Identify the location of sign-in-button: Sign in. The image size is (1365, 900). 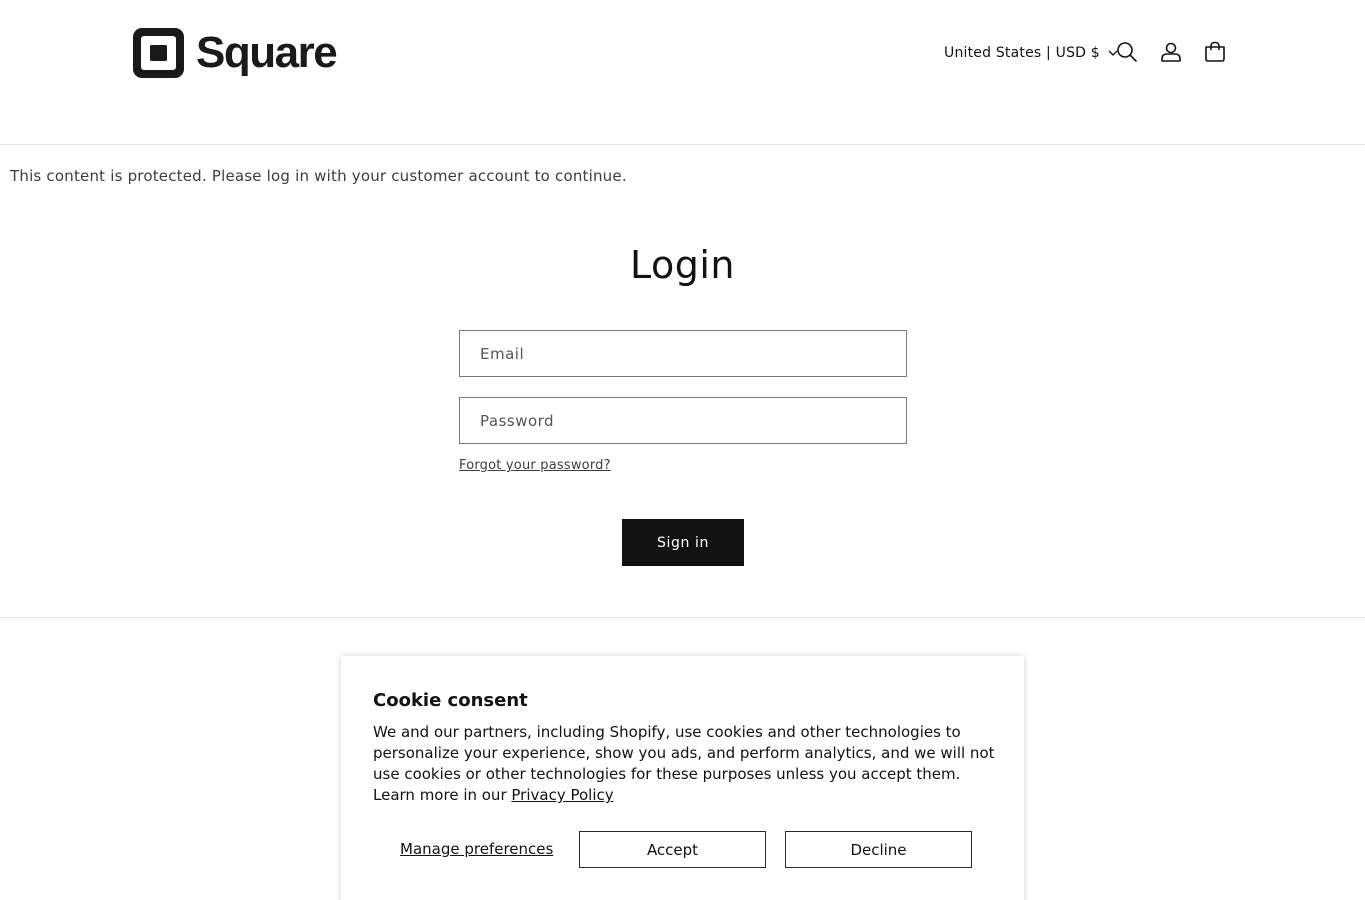
(683, 542).